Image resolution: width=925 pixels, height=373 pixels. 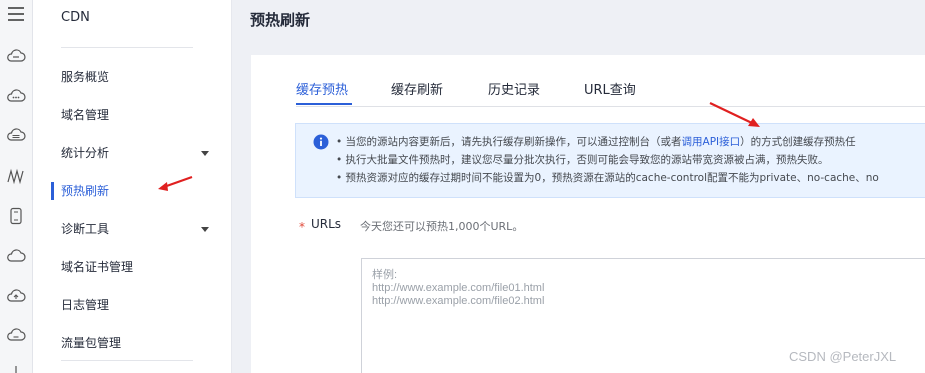 I want to click on cloud-server-icon, so click(x=16, y=56).